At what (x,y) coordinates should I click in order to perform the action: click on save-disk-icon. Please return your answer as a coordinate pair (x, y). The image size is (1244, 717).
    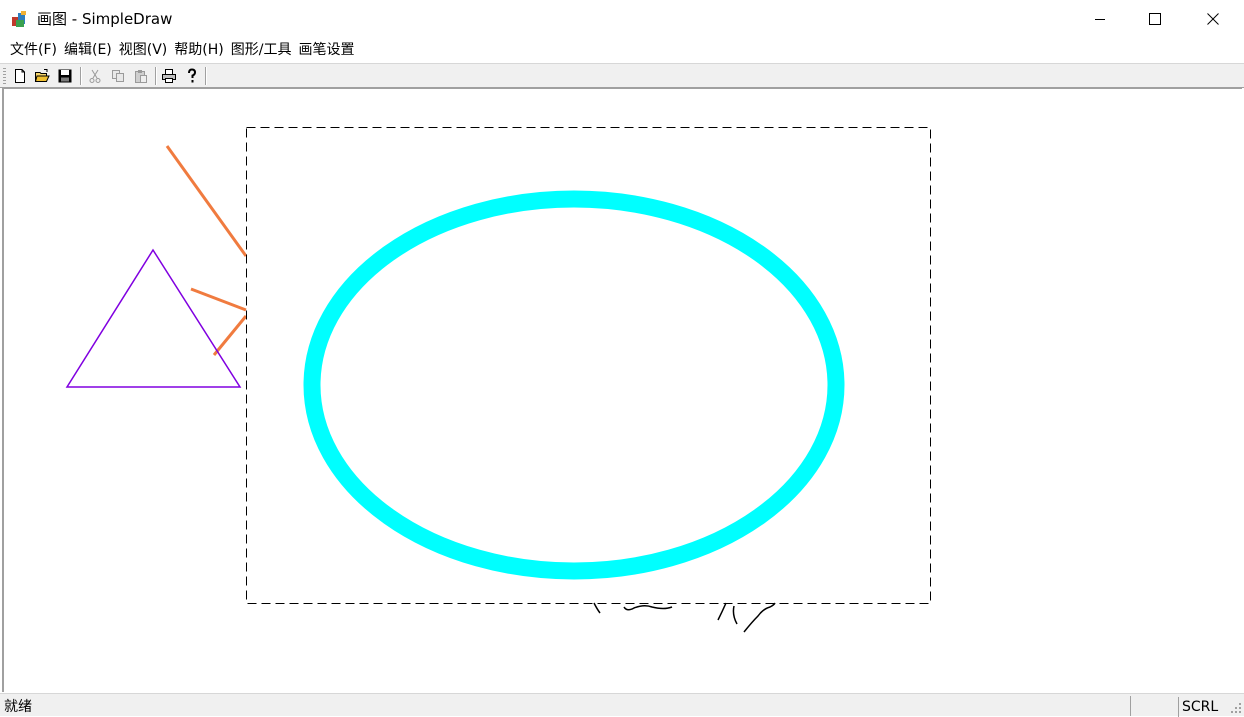
    Looking at the image, I should click on (65, 76).